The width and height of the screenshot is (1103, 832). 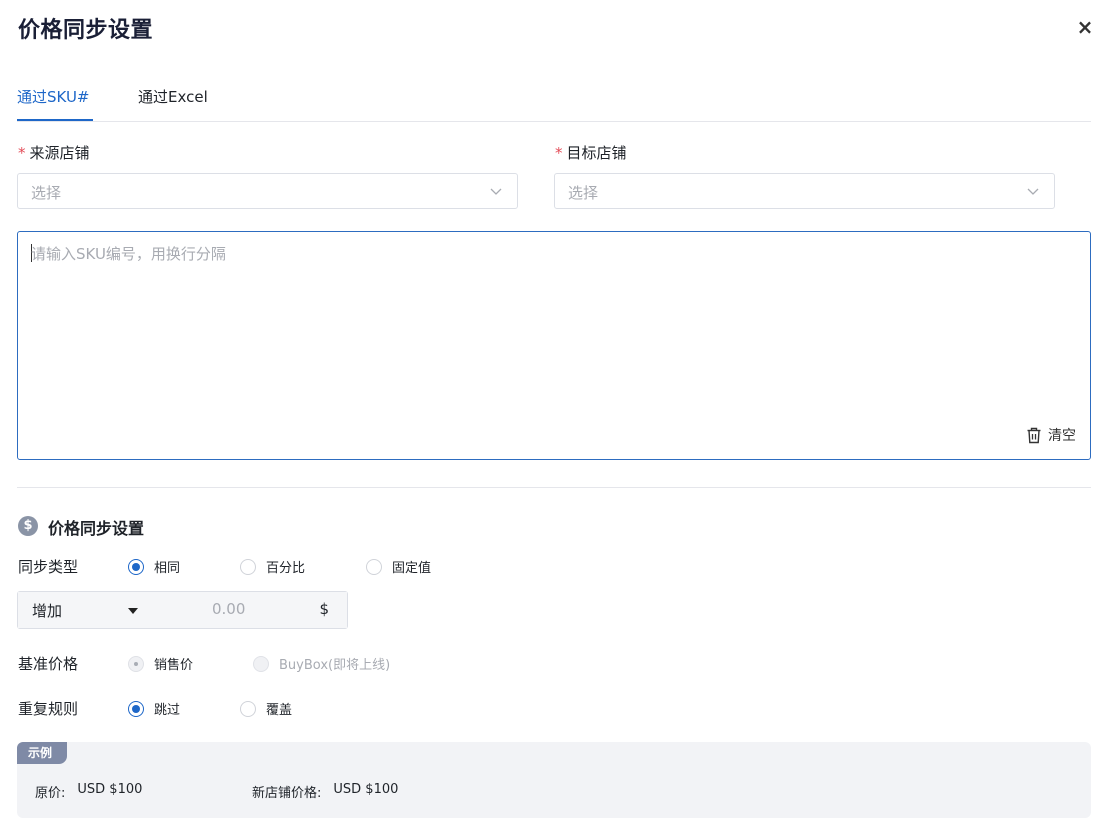 I want to click on dollar-icon: $, so click(x=28, y=526).